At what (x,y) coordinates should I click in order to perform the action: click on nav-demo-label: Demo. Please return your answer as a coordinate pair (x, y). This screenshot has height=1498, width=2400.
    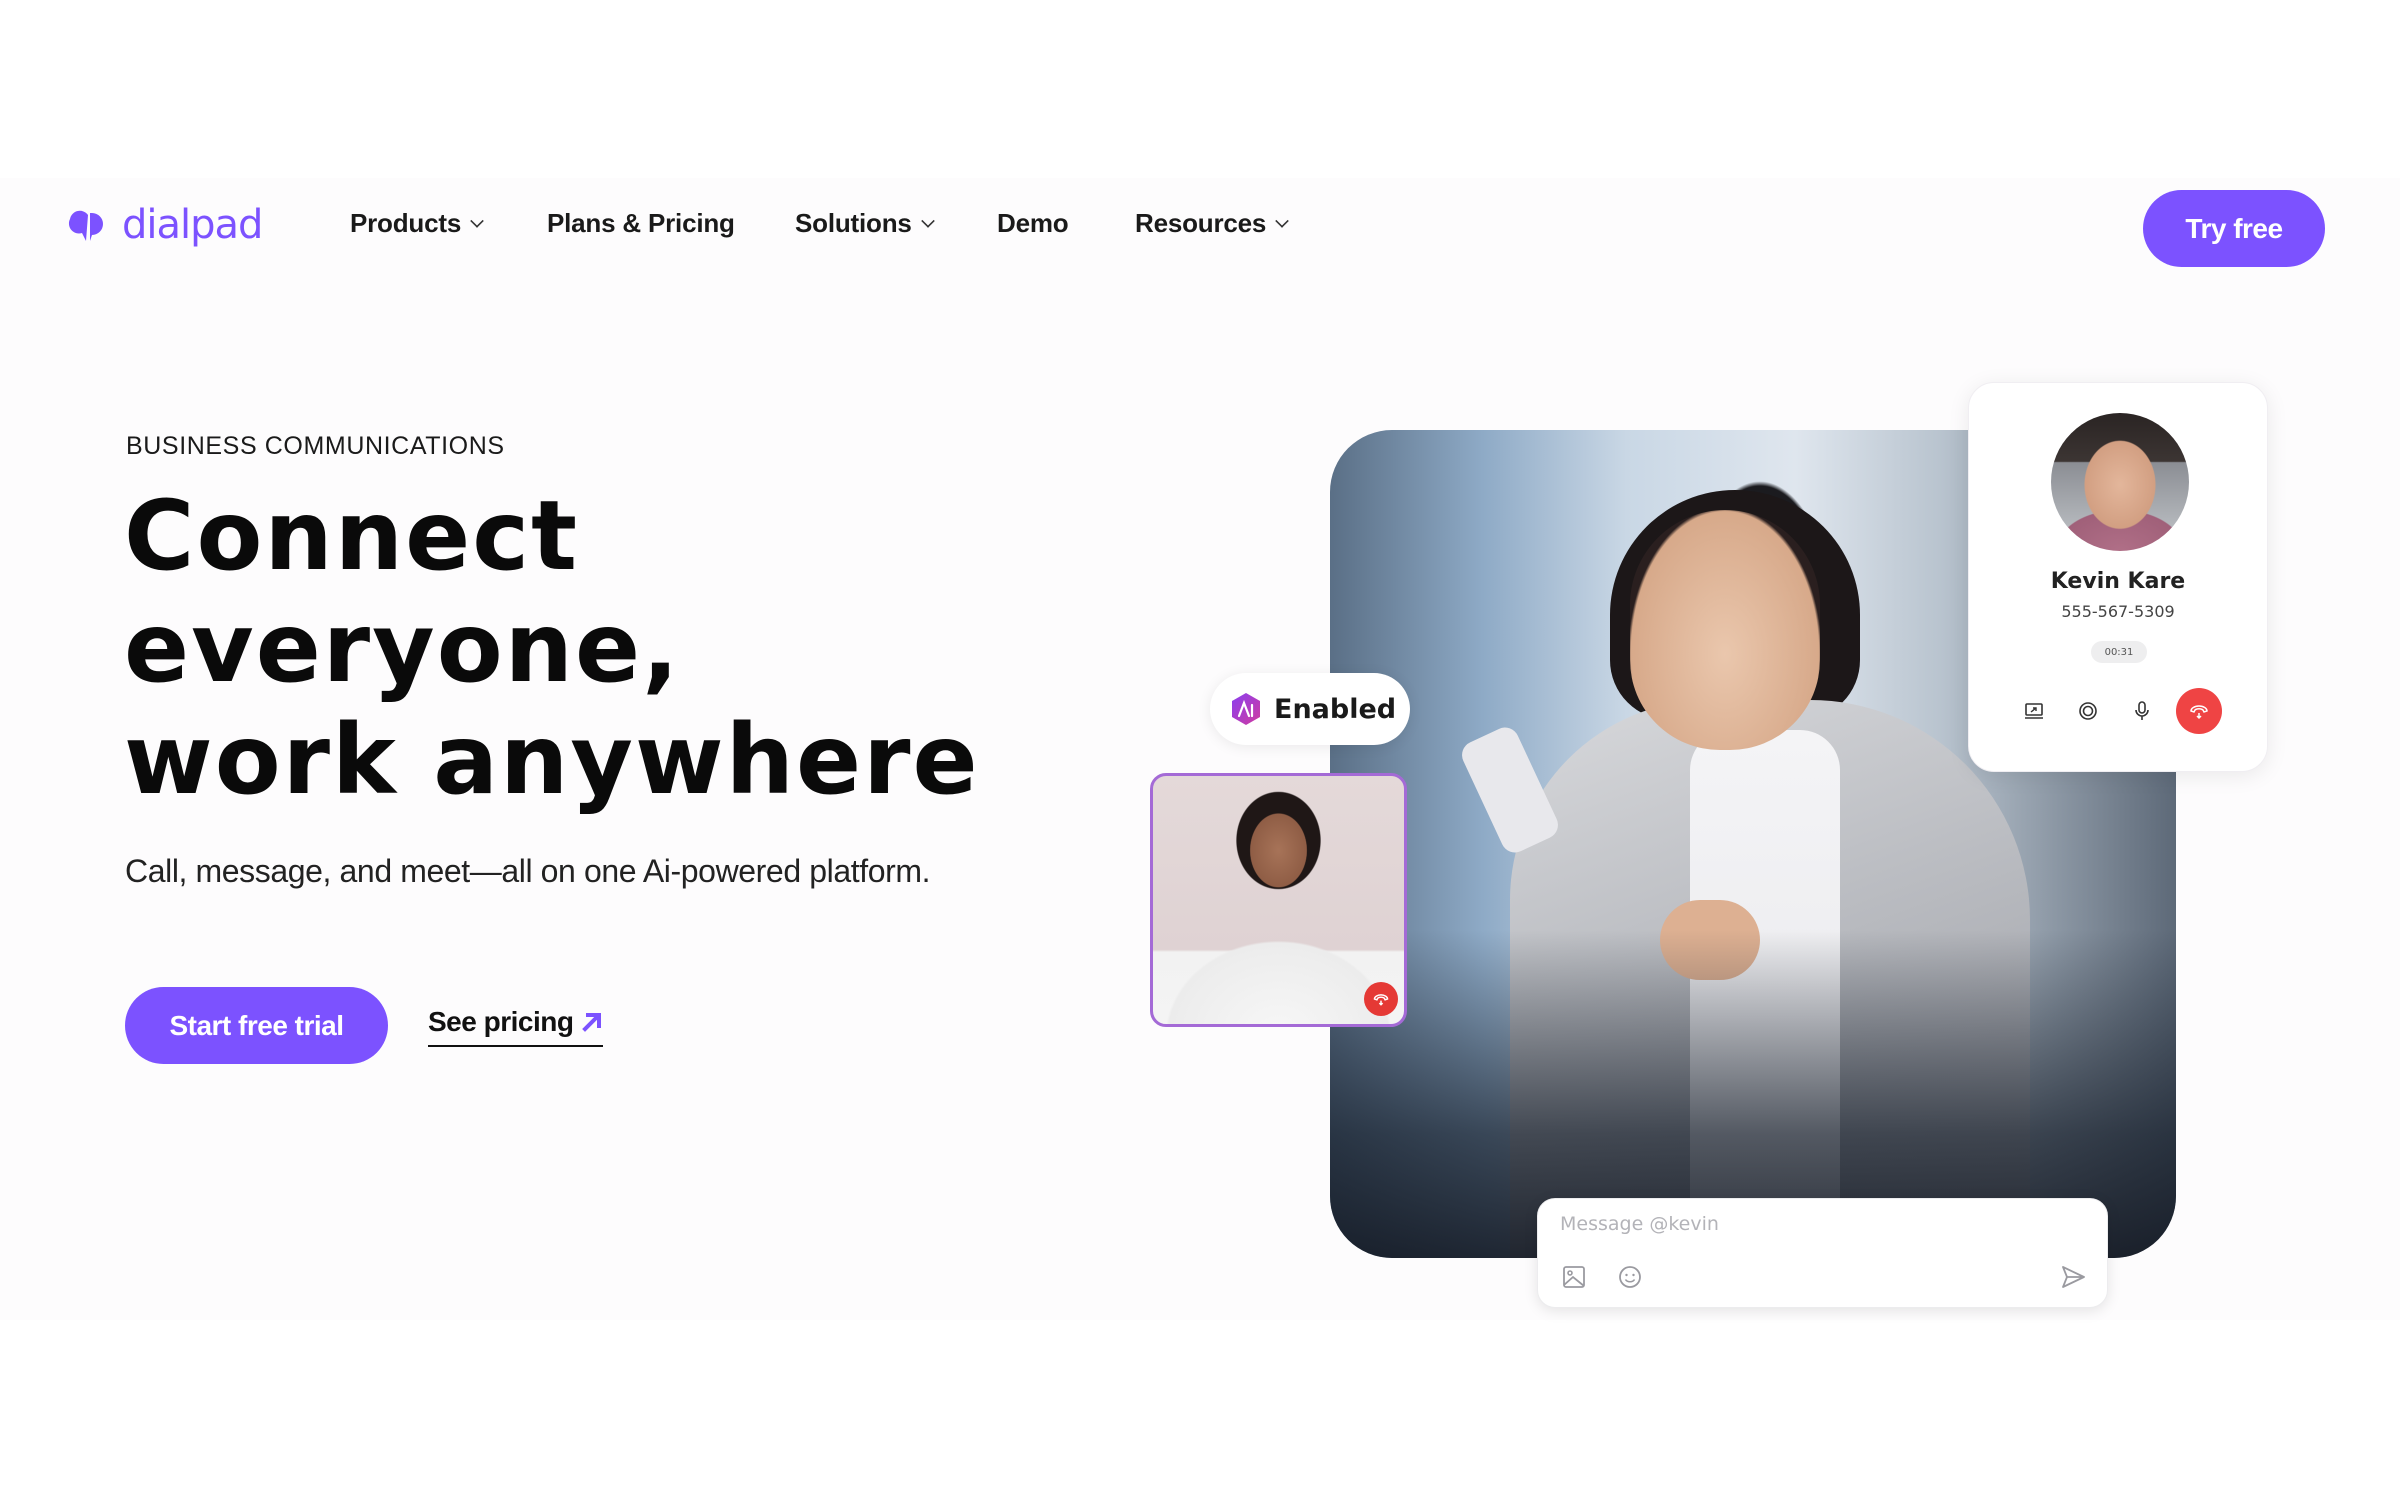
    Looking at the image, I should click on (1033, 223).